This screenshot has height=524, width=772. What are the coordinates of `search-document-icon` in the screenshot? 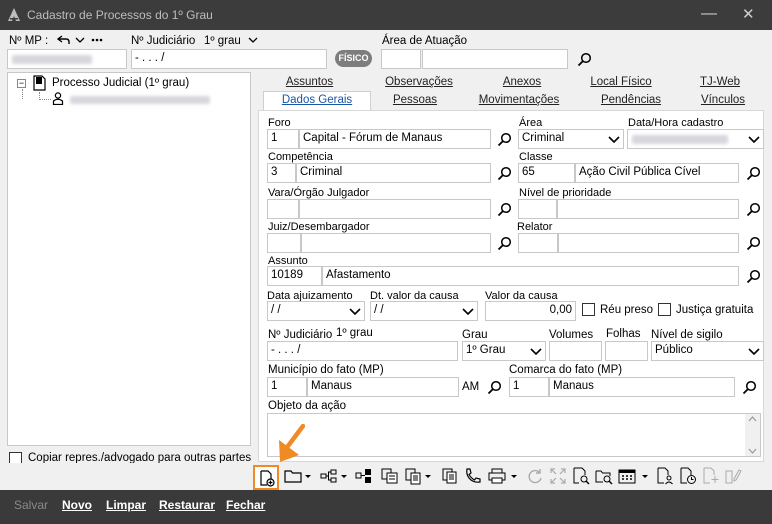 It's located at (581, 476).